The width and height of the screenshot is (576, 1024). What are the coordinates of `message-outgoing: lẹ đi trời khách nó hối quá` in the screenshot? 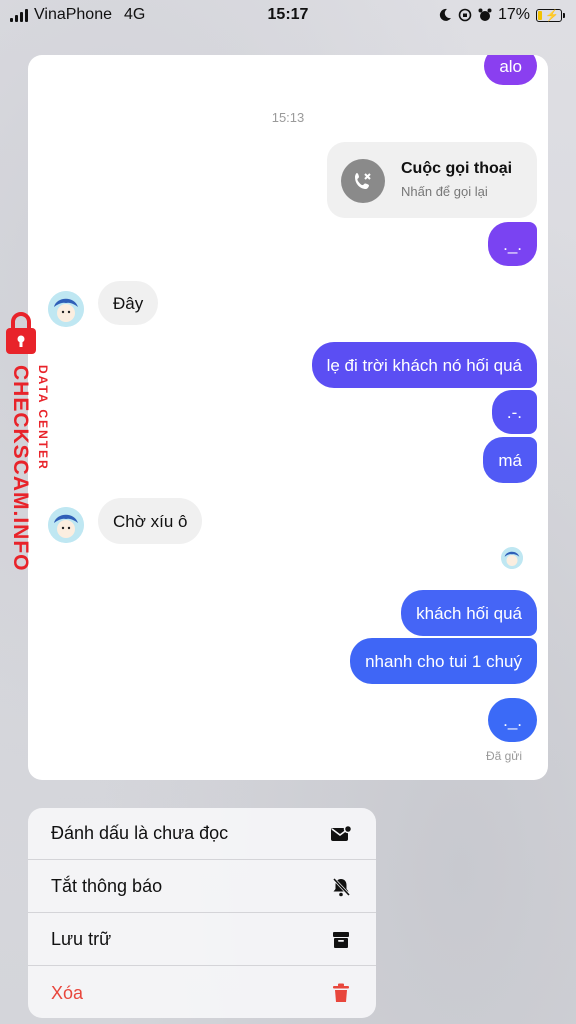 It's located at (424, 365).